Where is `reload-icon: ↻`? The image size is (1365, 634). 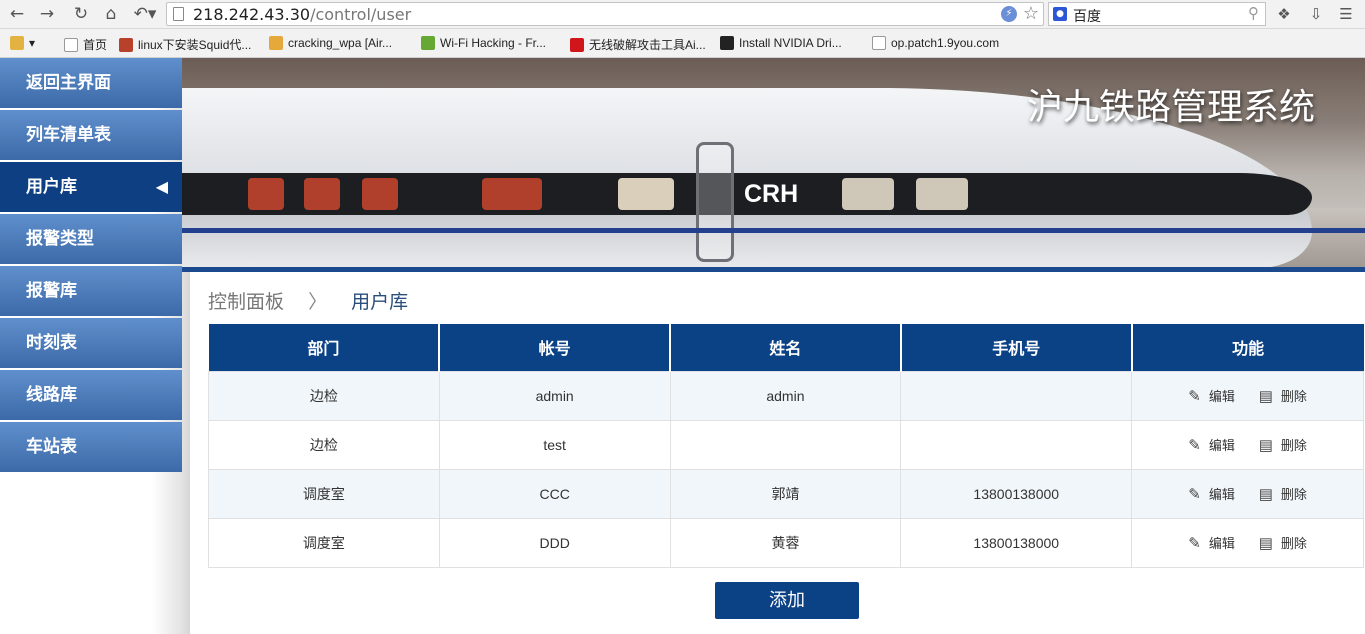
reload-icon: ↻ is located at coordinates (81, 14).